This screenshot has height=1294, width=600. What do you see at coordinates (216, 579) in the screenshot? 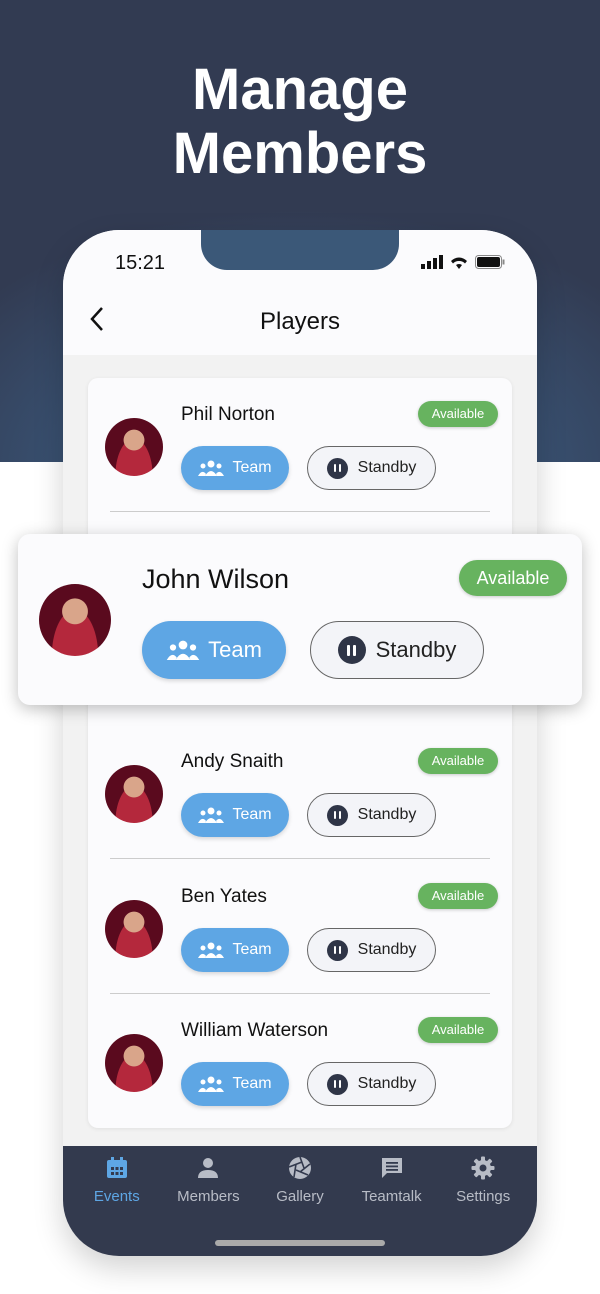
I see `player-name: John Wilson` at bounding box center [216, 579].